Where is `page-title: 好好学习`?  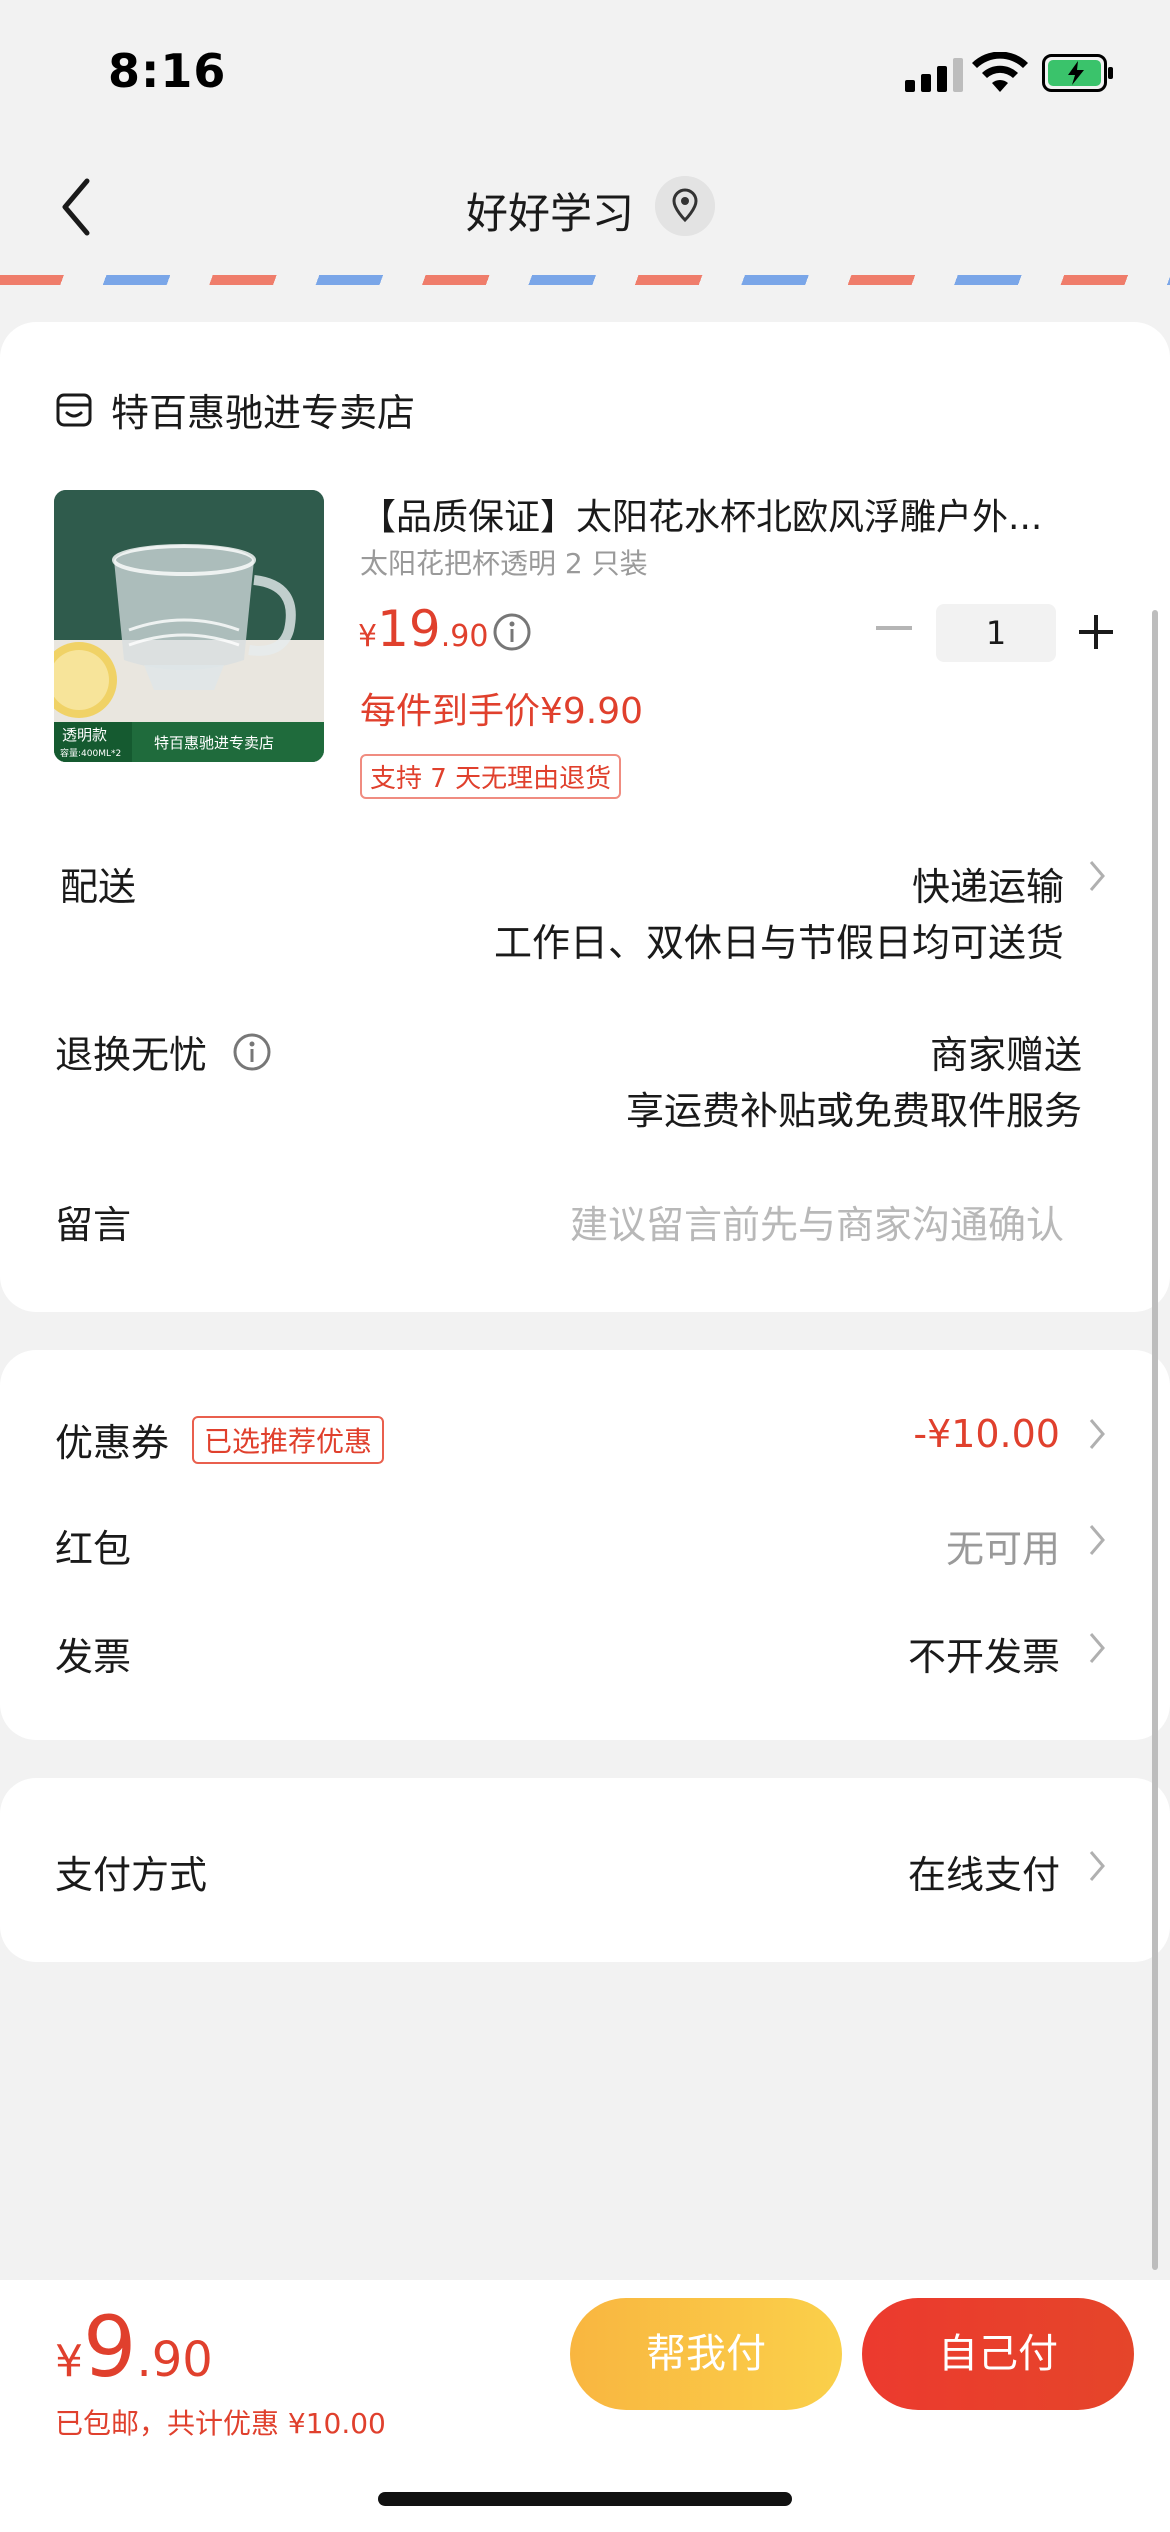
page-title: 好好学习 is located at coordinates (549, 213).